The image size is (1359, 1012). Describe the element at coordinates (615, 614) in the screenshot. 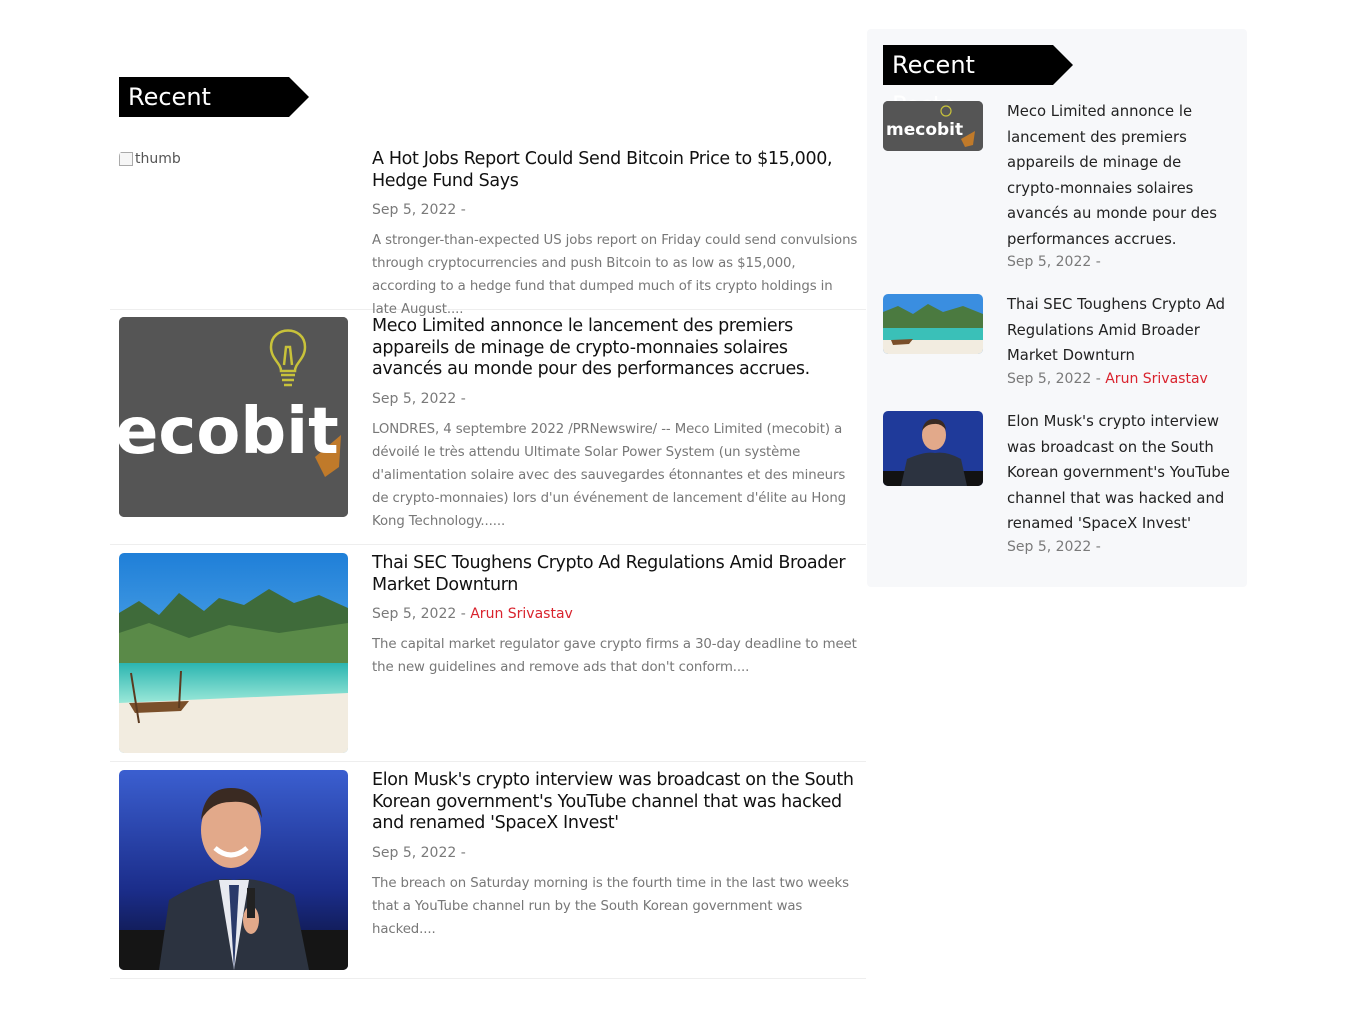

I see `post-meta: Sep 5, 2022 - Arun Srivastav` at that location.